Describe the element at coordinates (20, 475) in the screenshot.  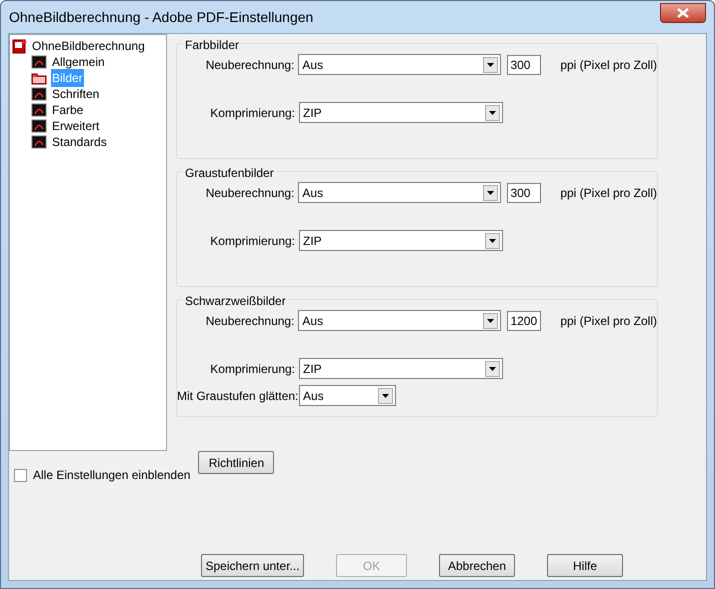
I see `checkbox` at that location.